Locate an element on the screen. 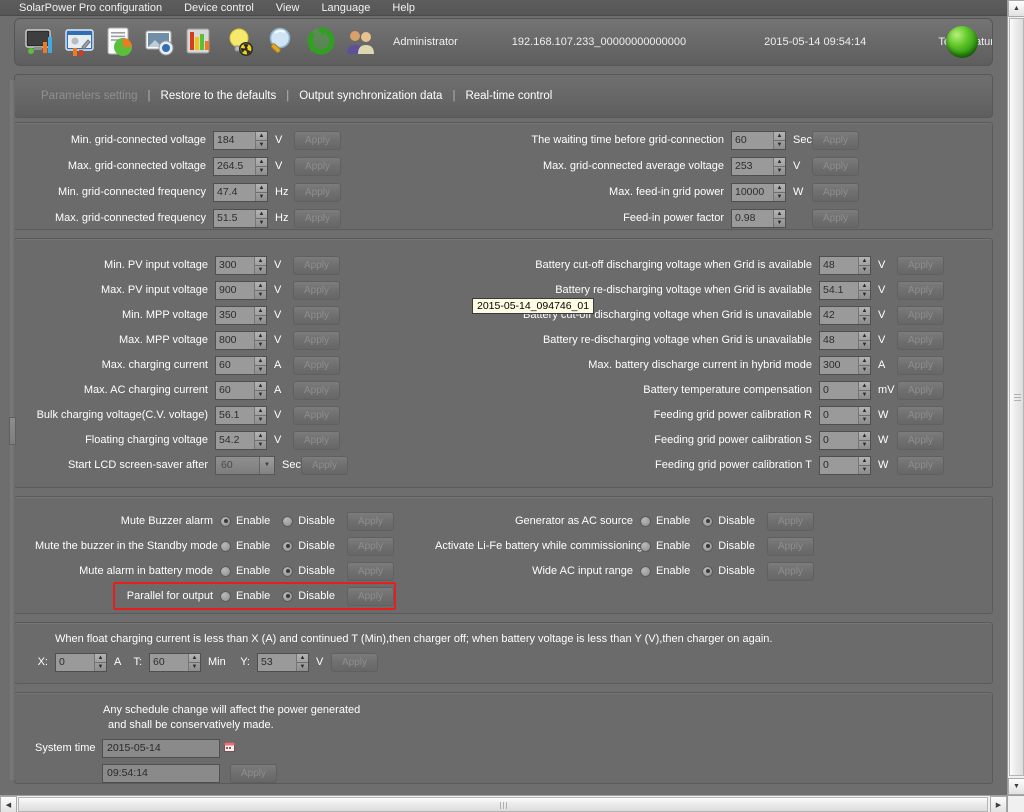 Image resolution: width=1024 pixels, height=812 pixels. report-pie-icon is located at coordinates (121, 42).